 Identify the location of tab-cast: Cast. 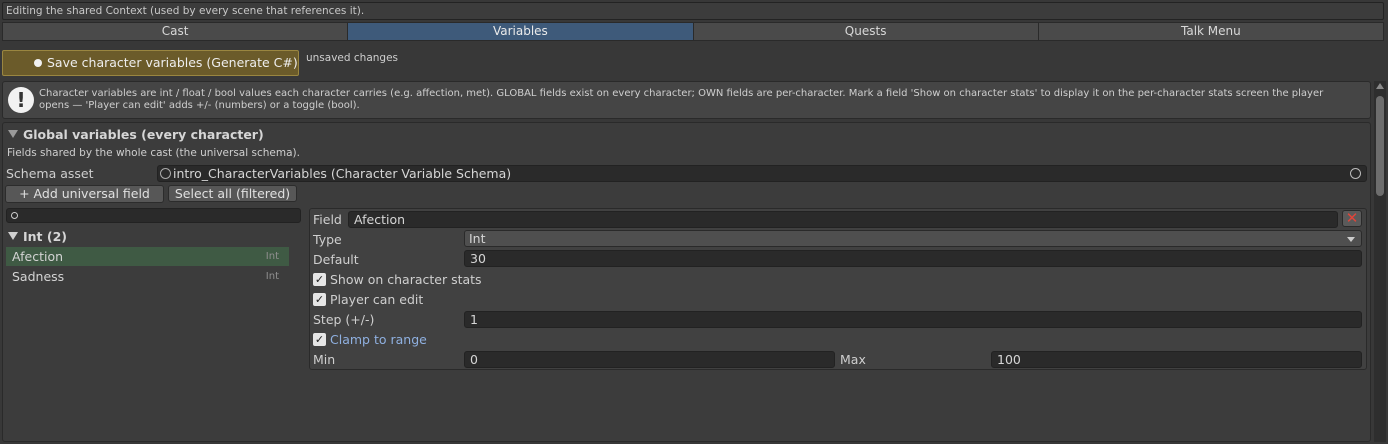
(175, 31).